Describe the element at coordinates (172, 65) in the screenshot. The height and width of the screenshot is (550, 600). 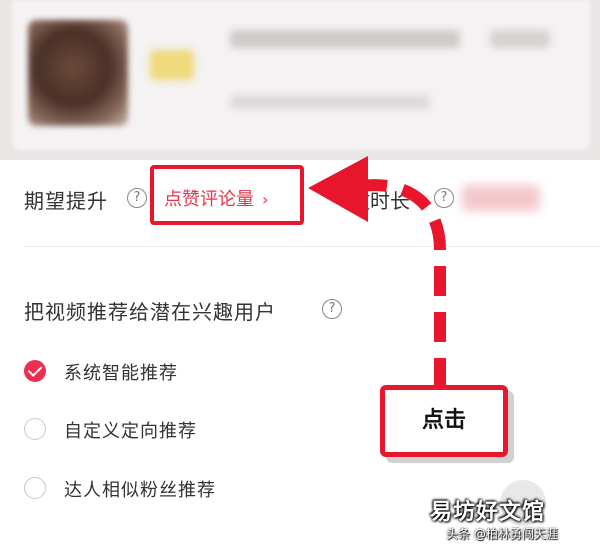
I see `blurred-badge` at that location.